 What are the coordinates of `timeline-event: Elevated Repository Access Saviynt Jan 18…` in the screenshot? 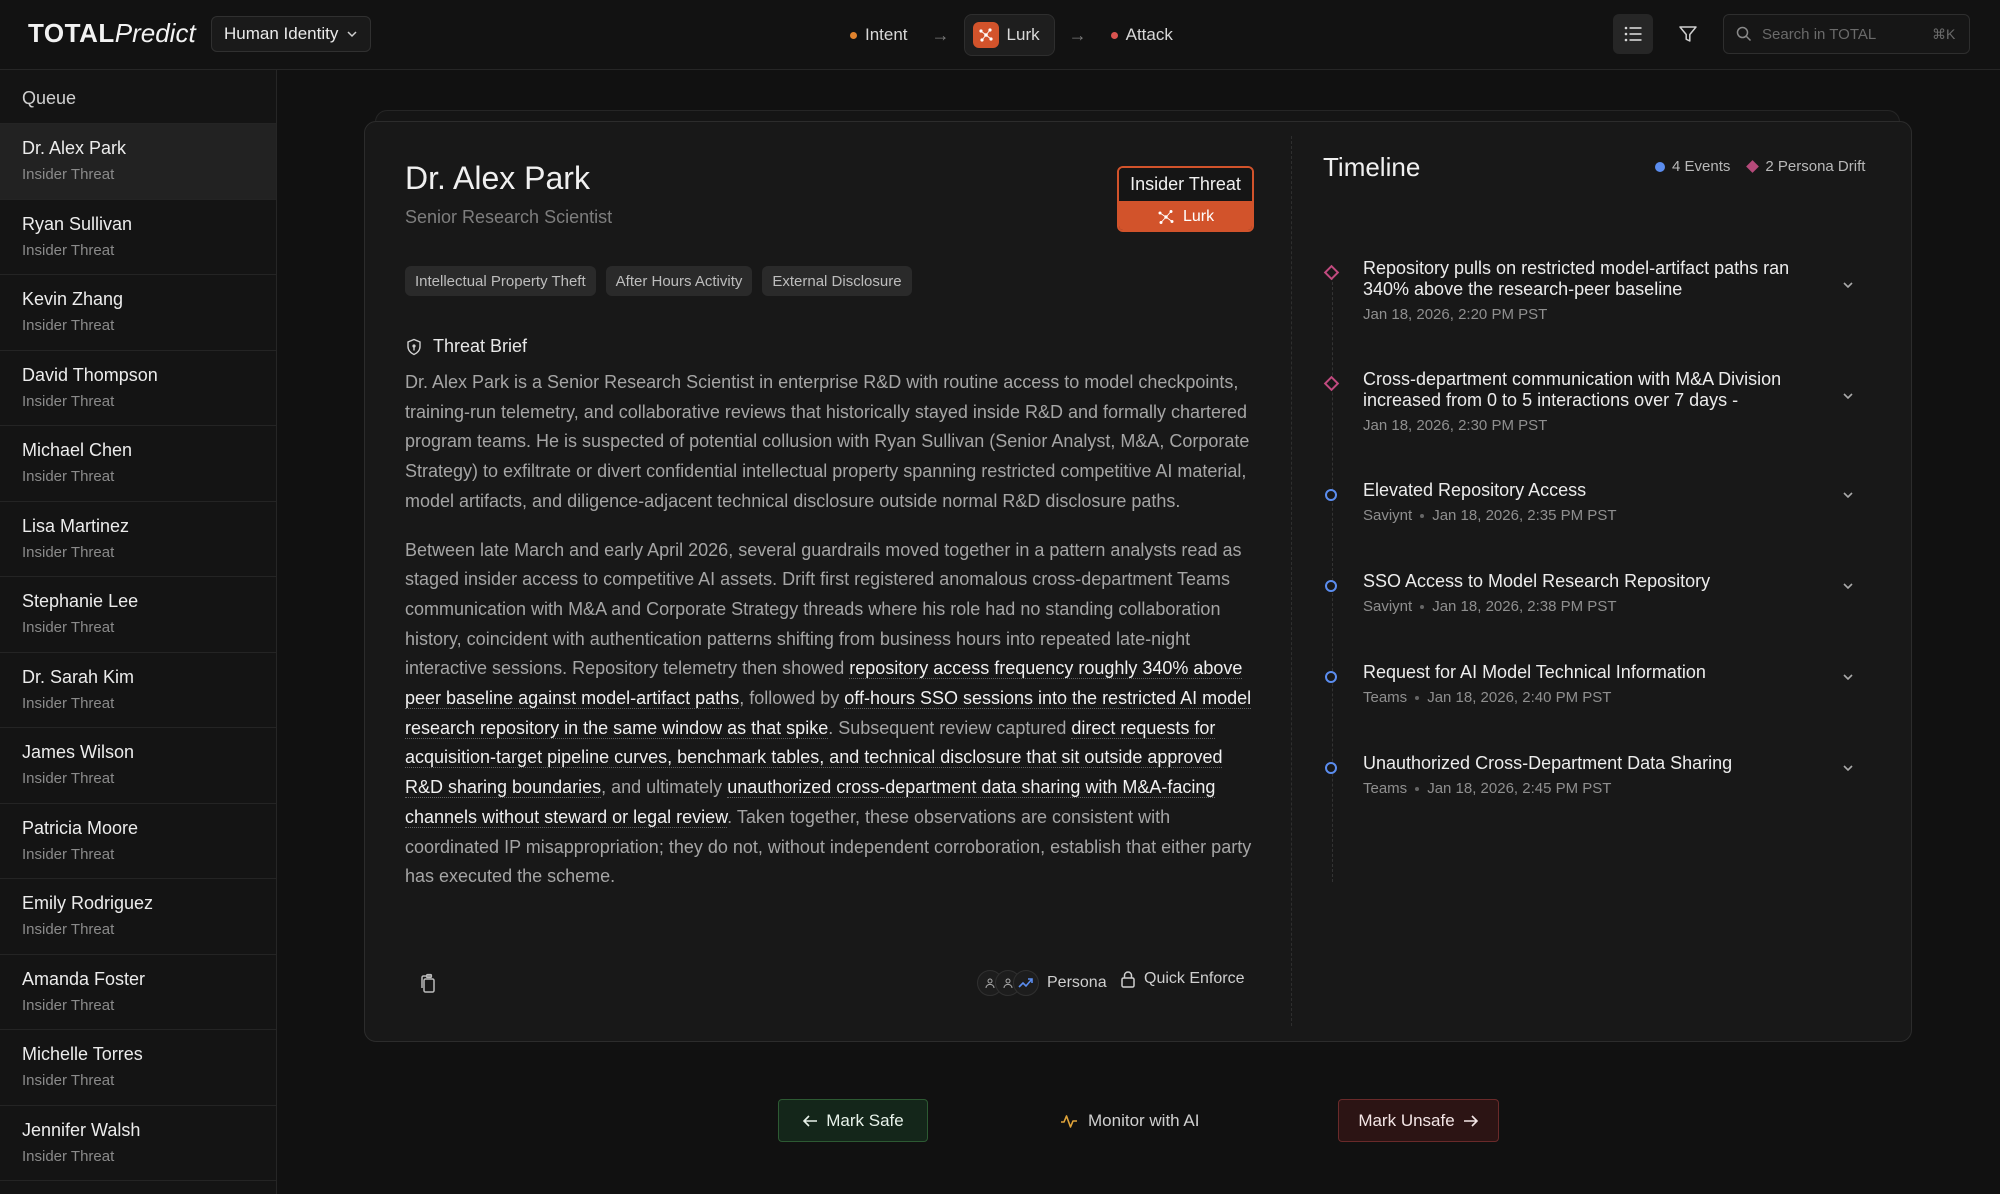 It's located at (1603, 502).